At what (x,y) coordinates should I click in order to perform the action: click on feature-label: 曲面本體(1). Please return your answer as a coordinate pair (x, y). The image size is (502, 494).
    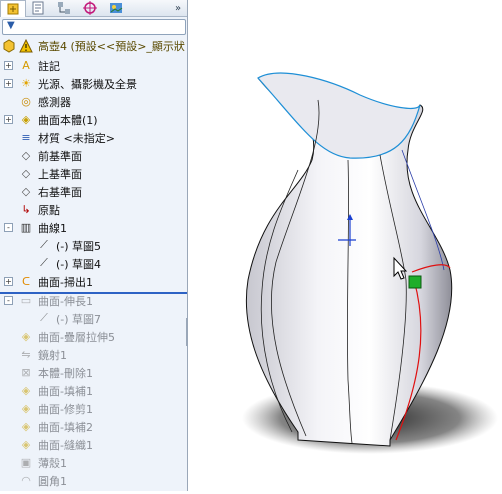
    Looking at the image, I should click on (68, 120).